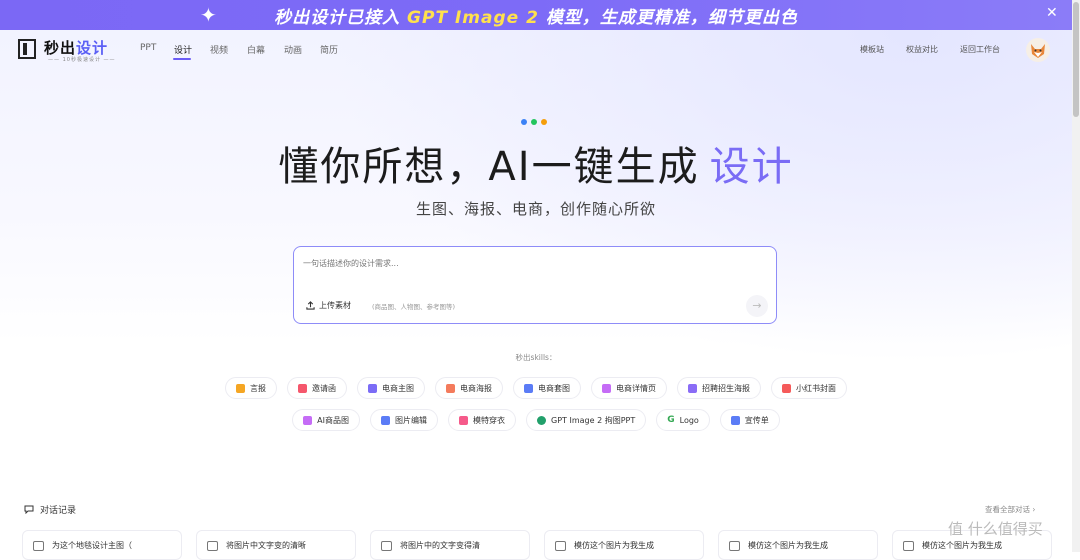 The height and width of the screenshot is (560, 1080). I want to click on skill-chip-gpt-image-ppt: GPT Image 2 拘图PPT, so click(586, 420).